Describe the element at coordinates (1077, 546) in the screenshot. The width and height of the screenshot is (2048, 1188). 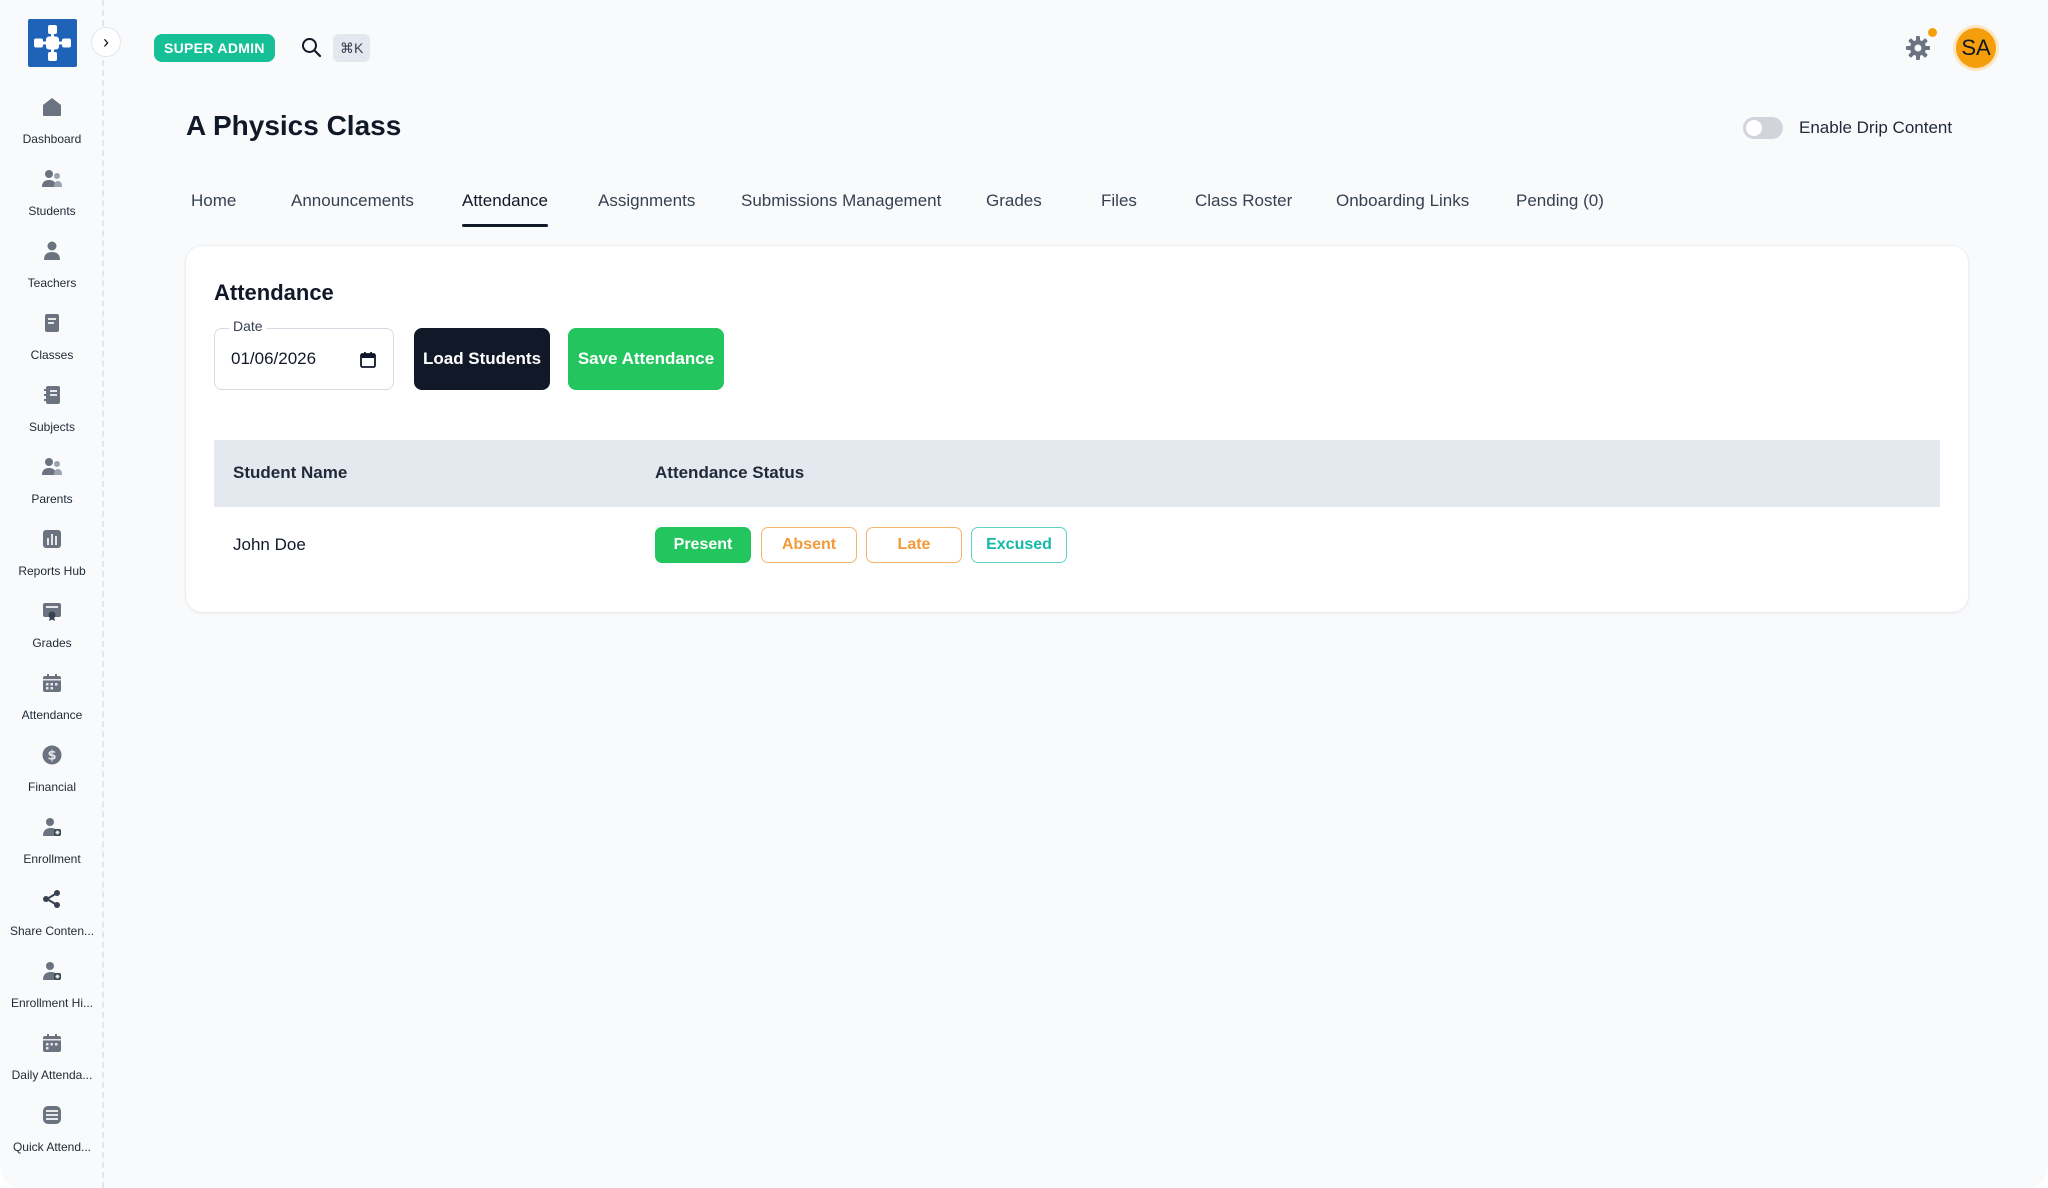
I see `table-row: John Doe Present Absent Late Excused` at that location.